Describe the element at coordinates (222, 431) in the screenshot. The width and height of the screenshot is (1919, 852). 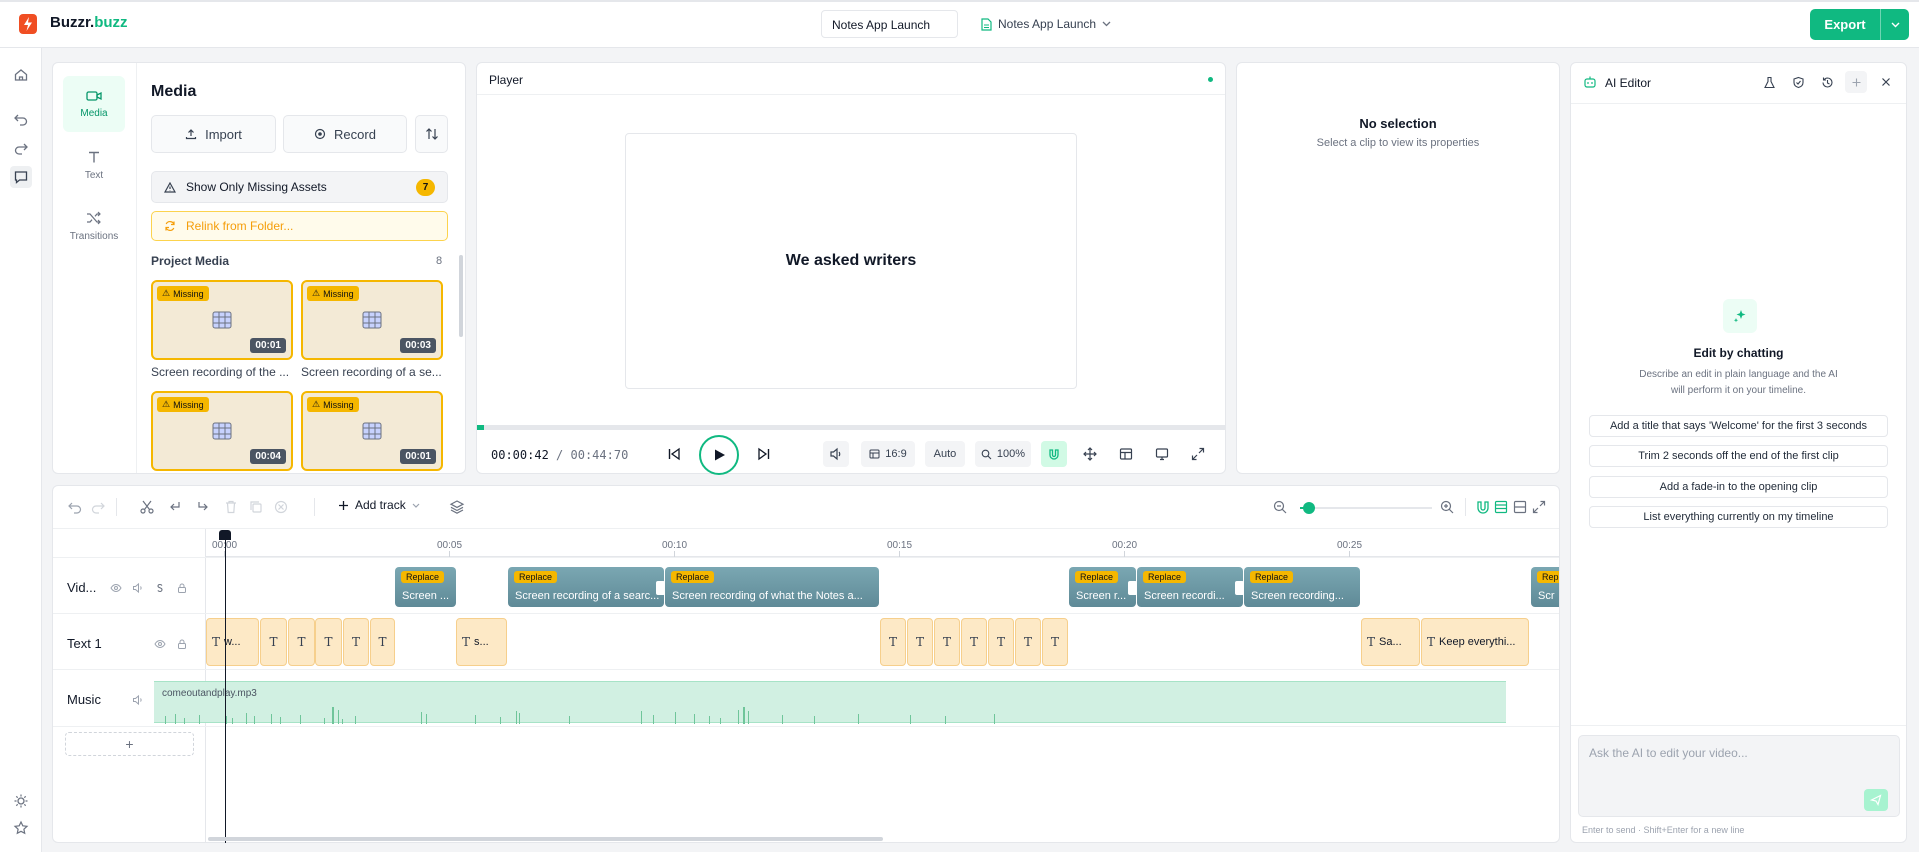
I see `media-item: ⚠ Missing 00:04` at that location.